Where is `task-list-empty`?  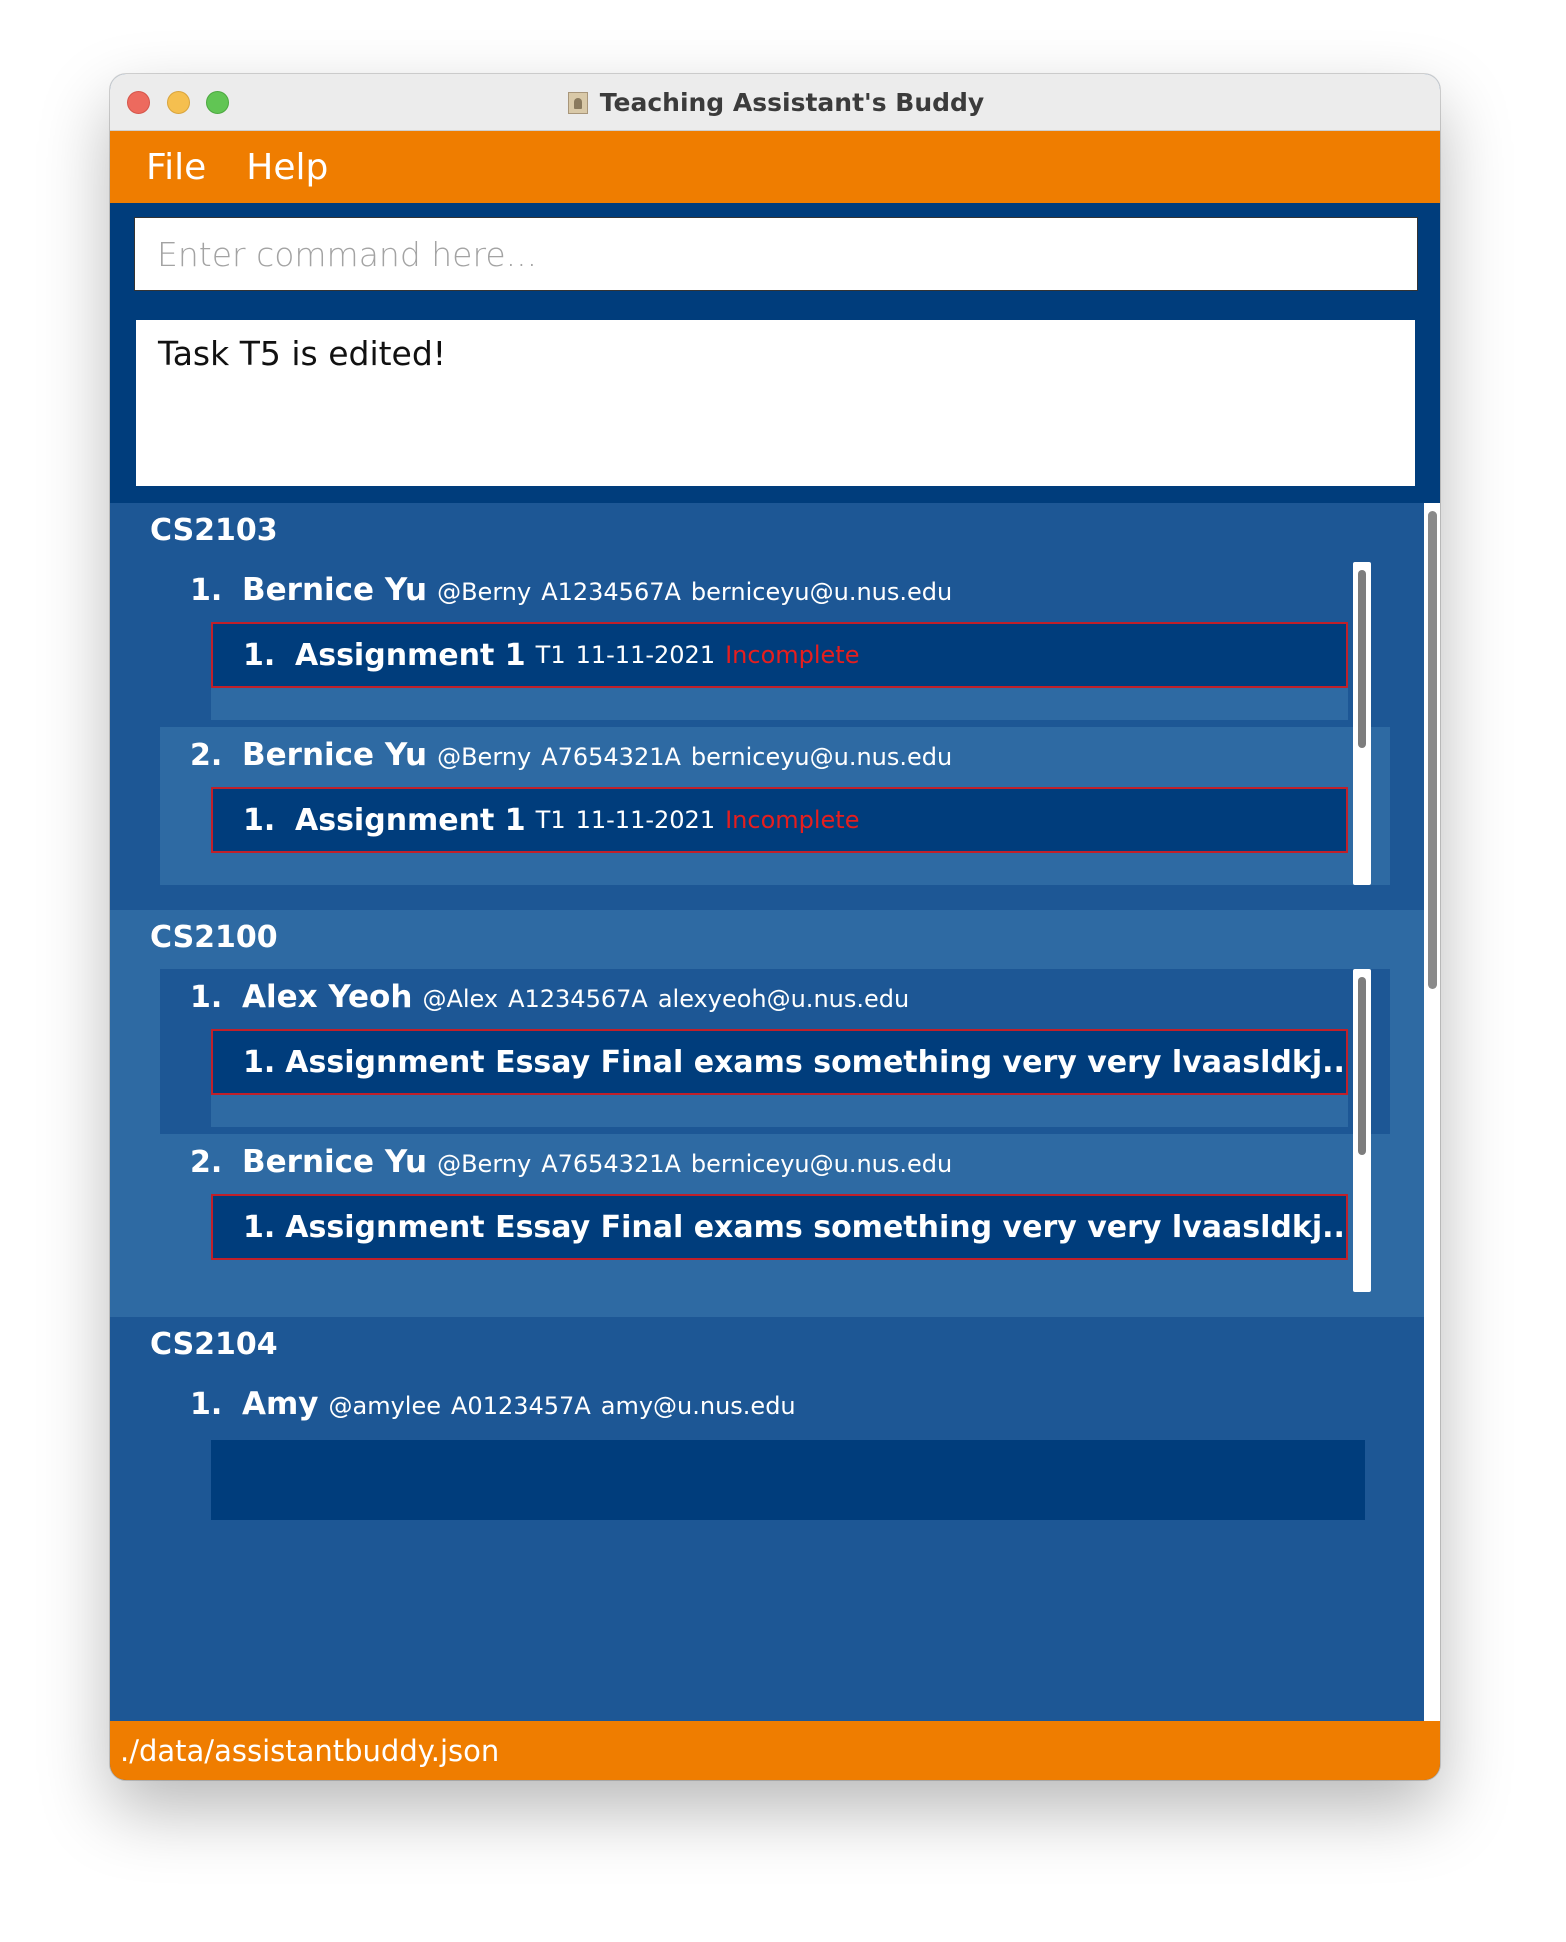
task-list-empty is located at coordinates (788, 1480).